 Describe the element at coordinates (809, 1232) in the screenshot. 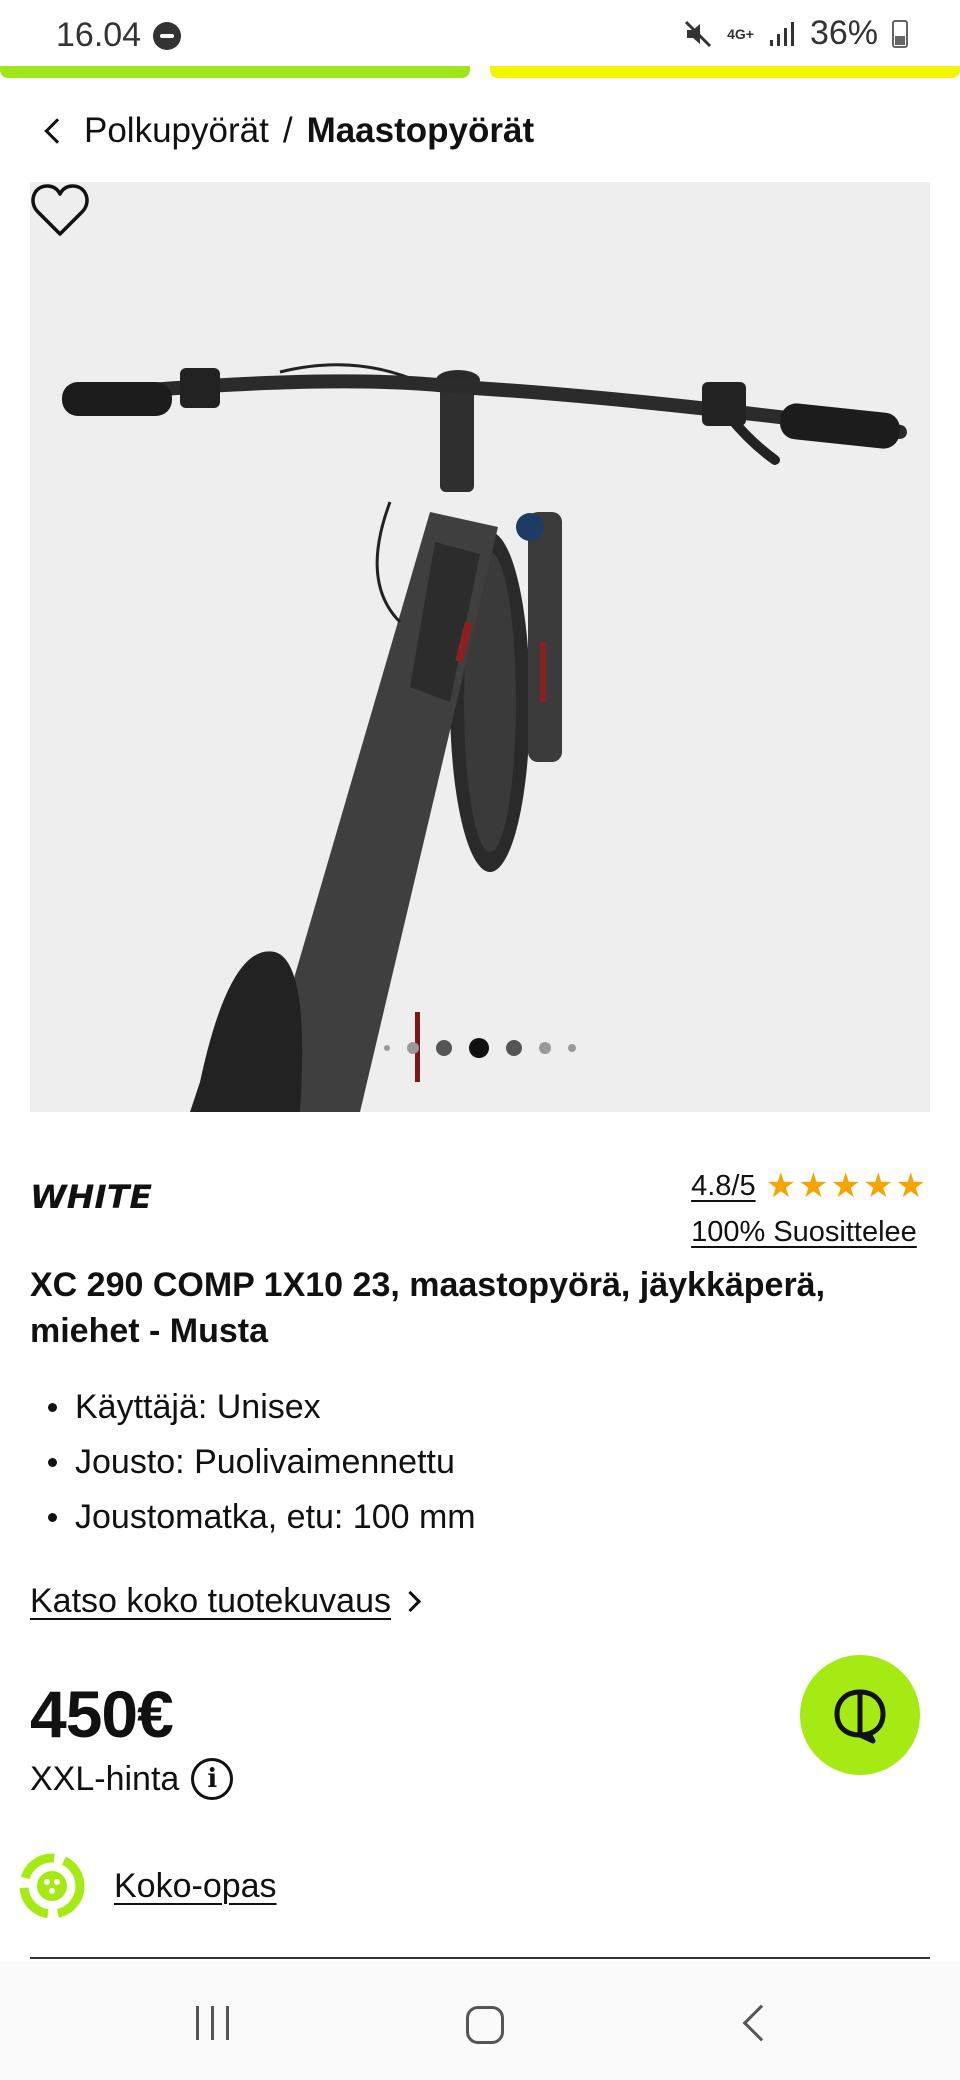

I see `recommend-percent: 100% Suosittelee` at that location.